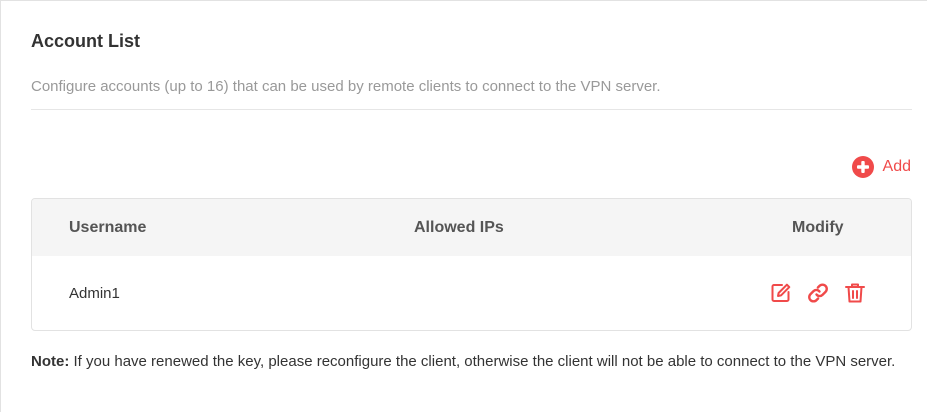  I want to click on plus-circle-icon, so click(862, 167).